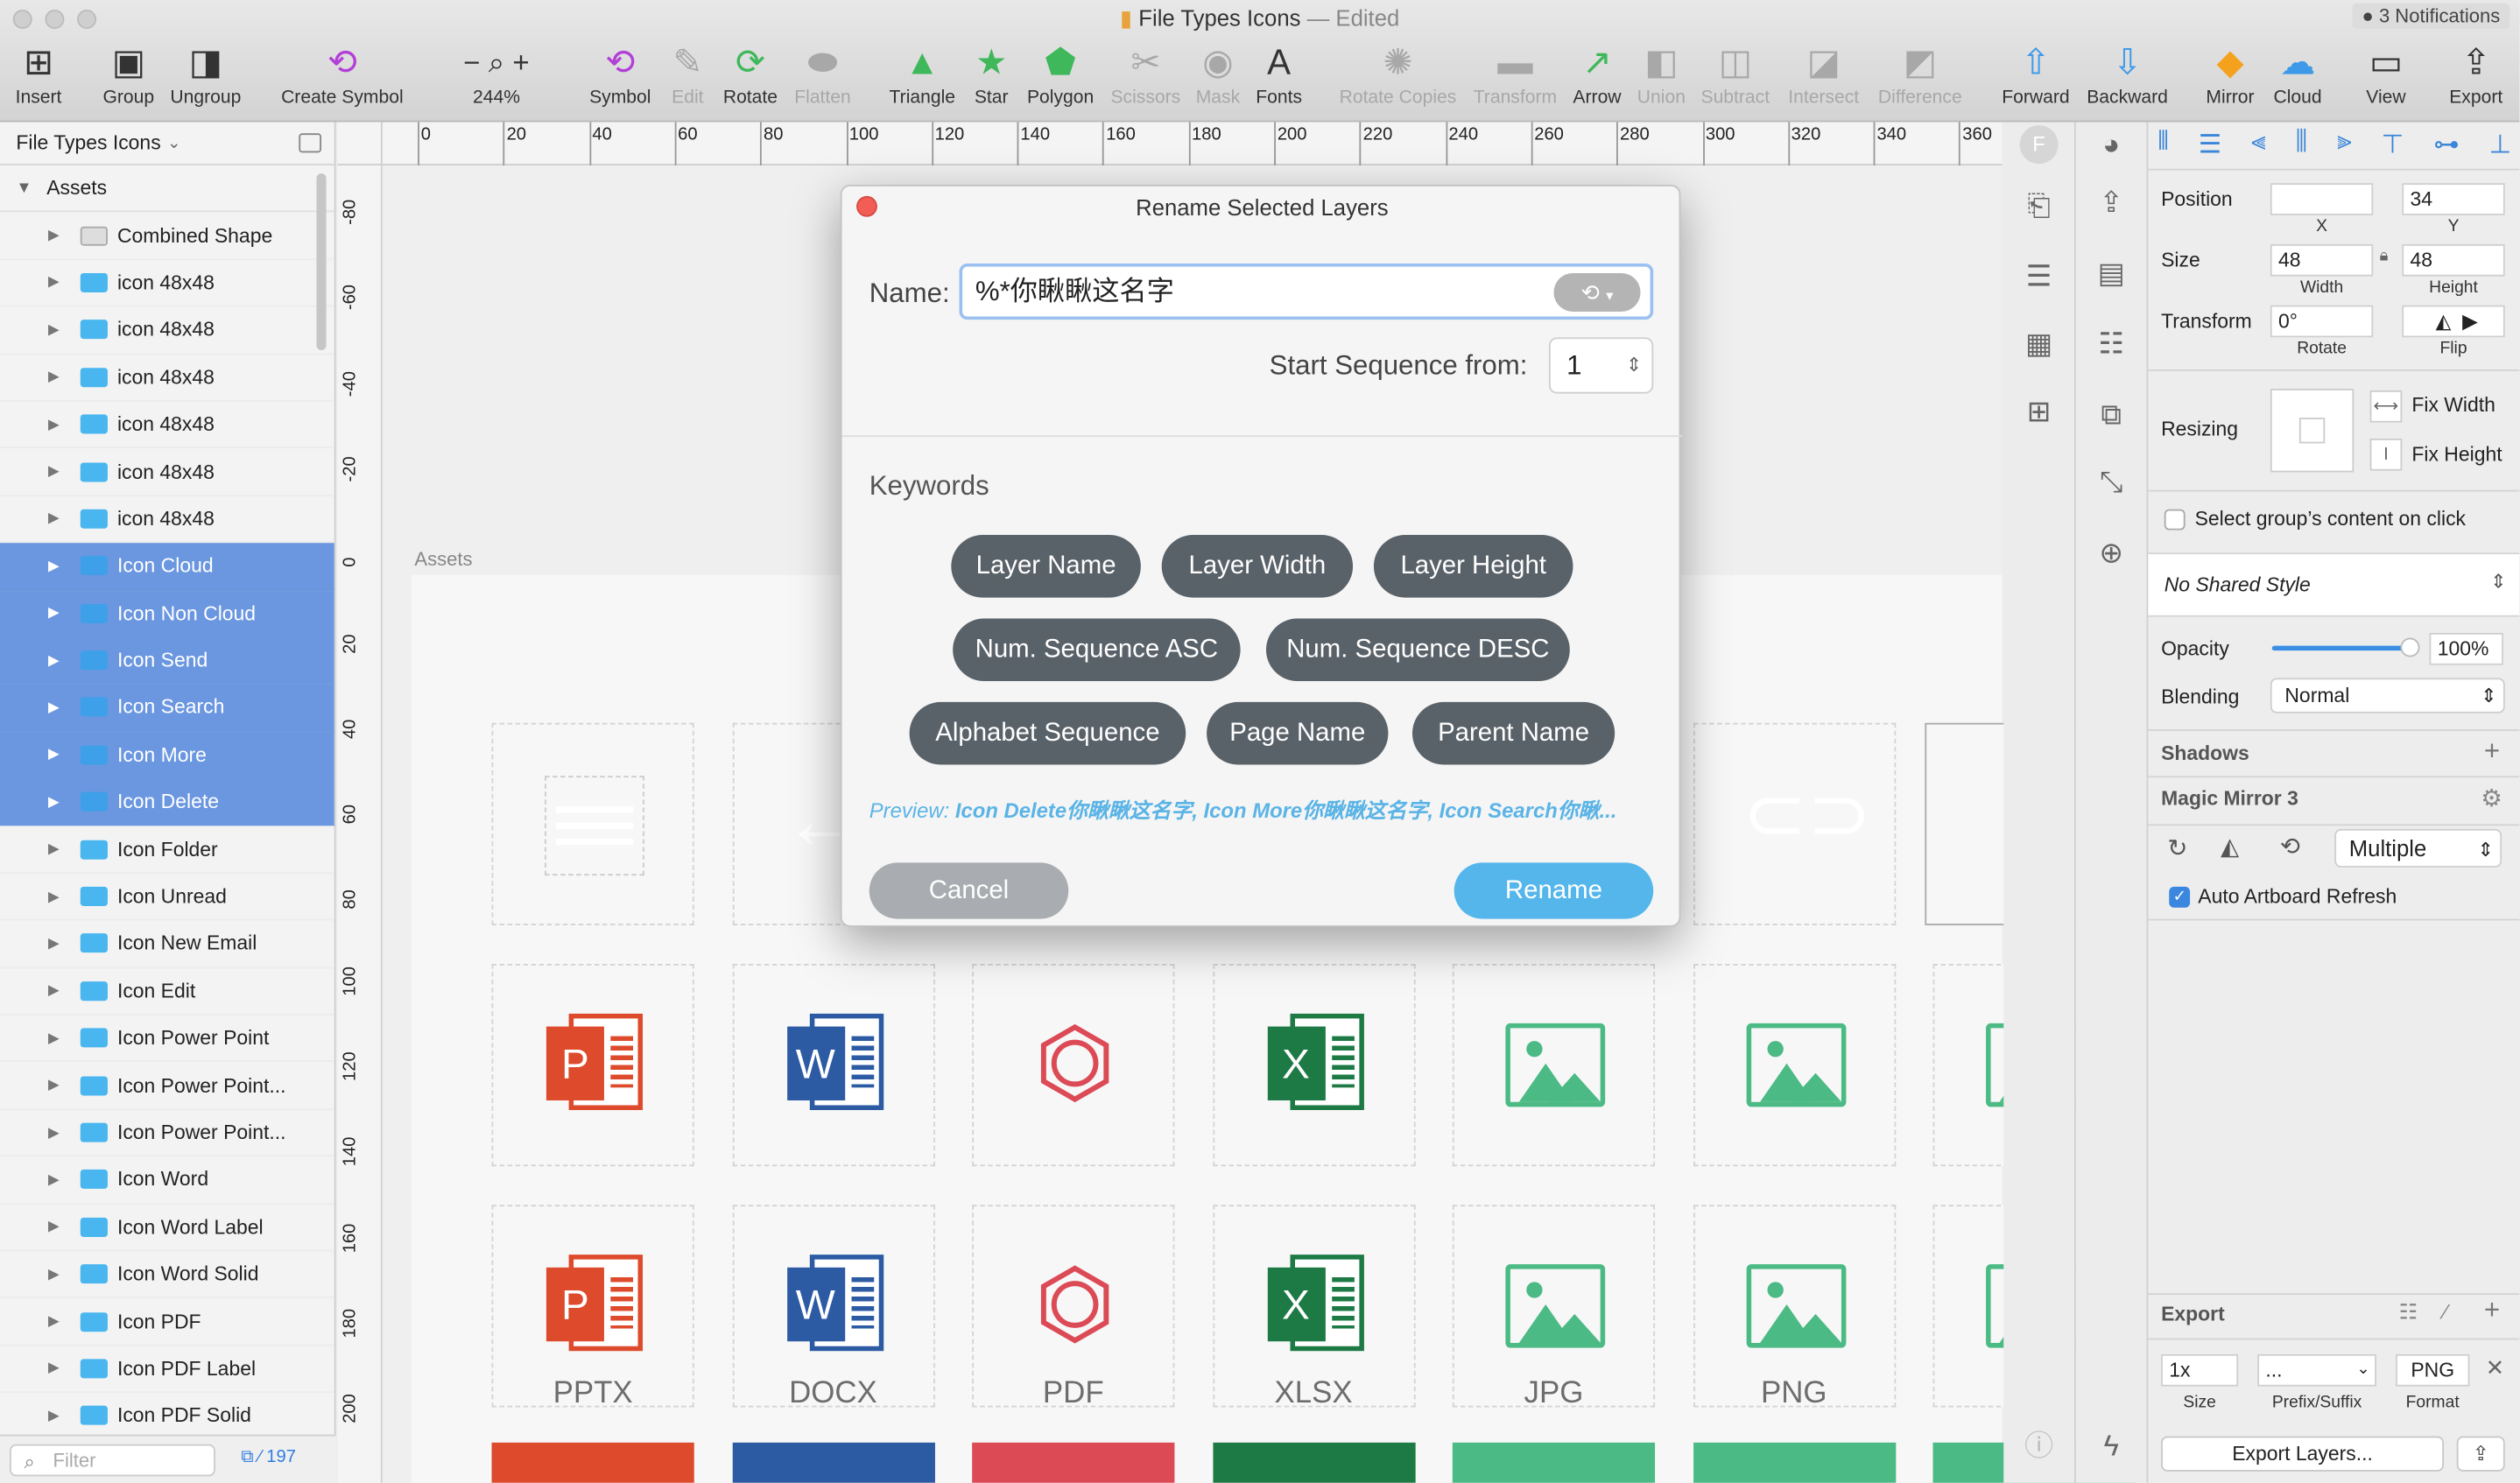  Describe the element at coordinates (2302, 146) in the screenshot. I see `align-center-icon: ⫼` at that location.